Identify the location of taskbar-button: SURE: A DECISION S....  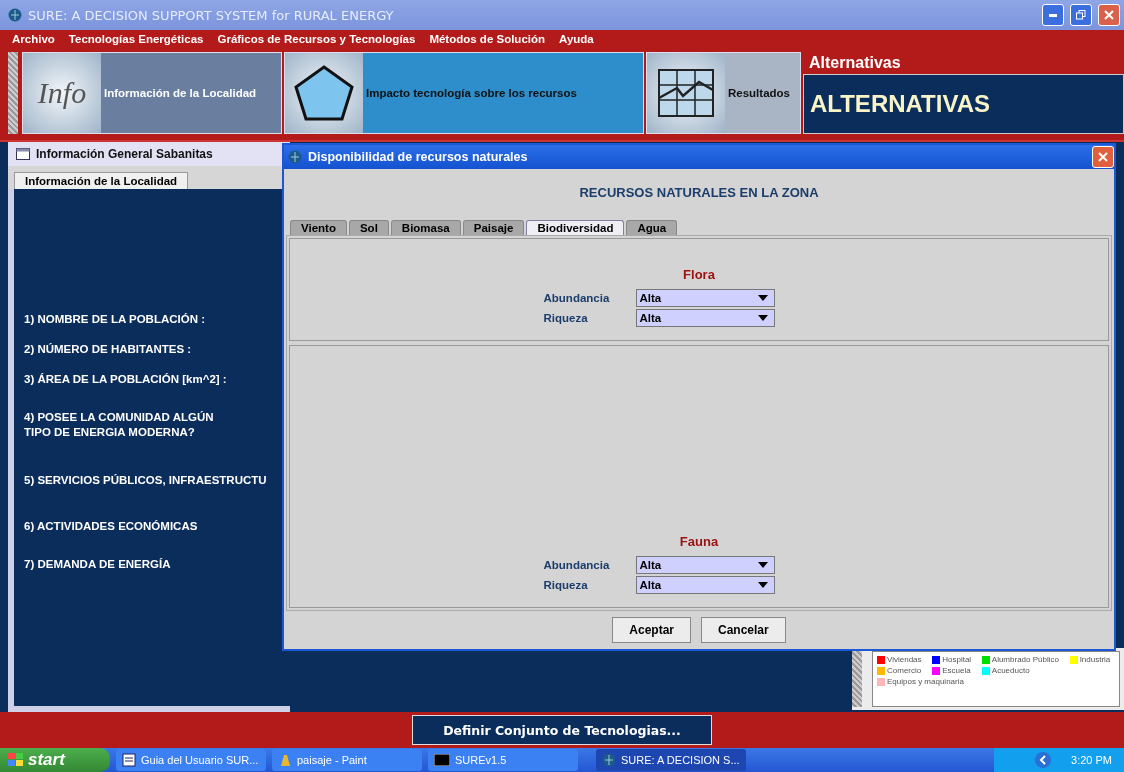
(671, 760).